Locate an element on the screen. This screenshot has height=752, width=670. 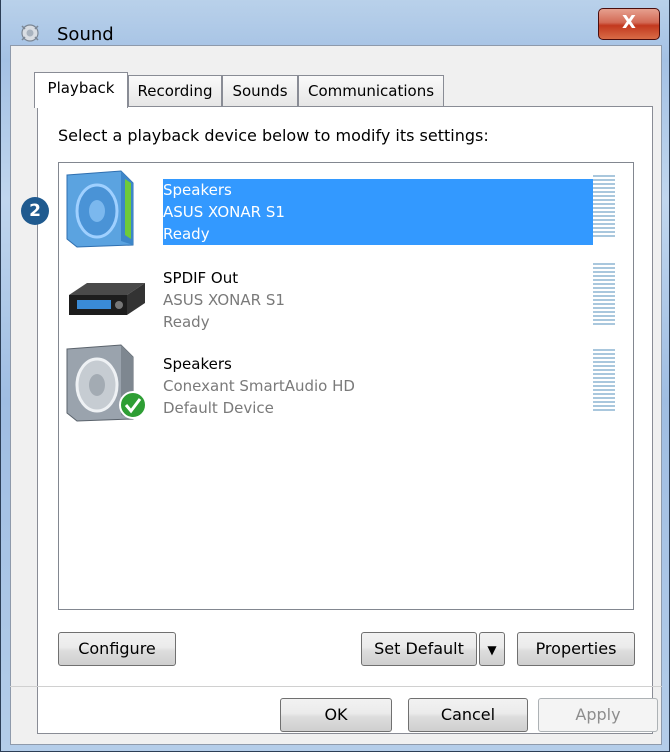
device-driver: Conexant SmartAudio HD is located at coordinates (259, 386).